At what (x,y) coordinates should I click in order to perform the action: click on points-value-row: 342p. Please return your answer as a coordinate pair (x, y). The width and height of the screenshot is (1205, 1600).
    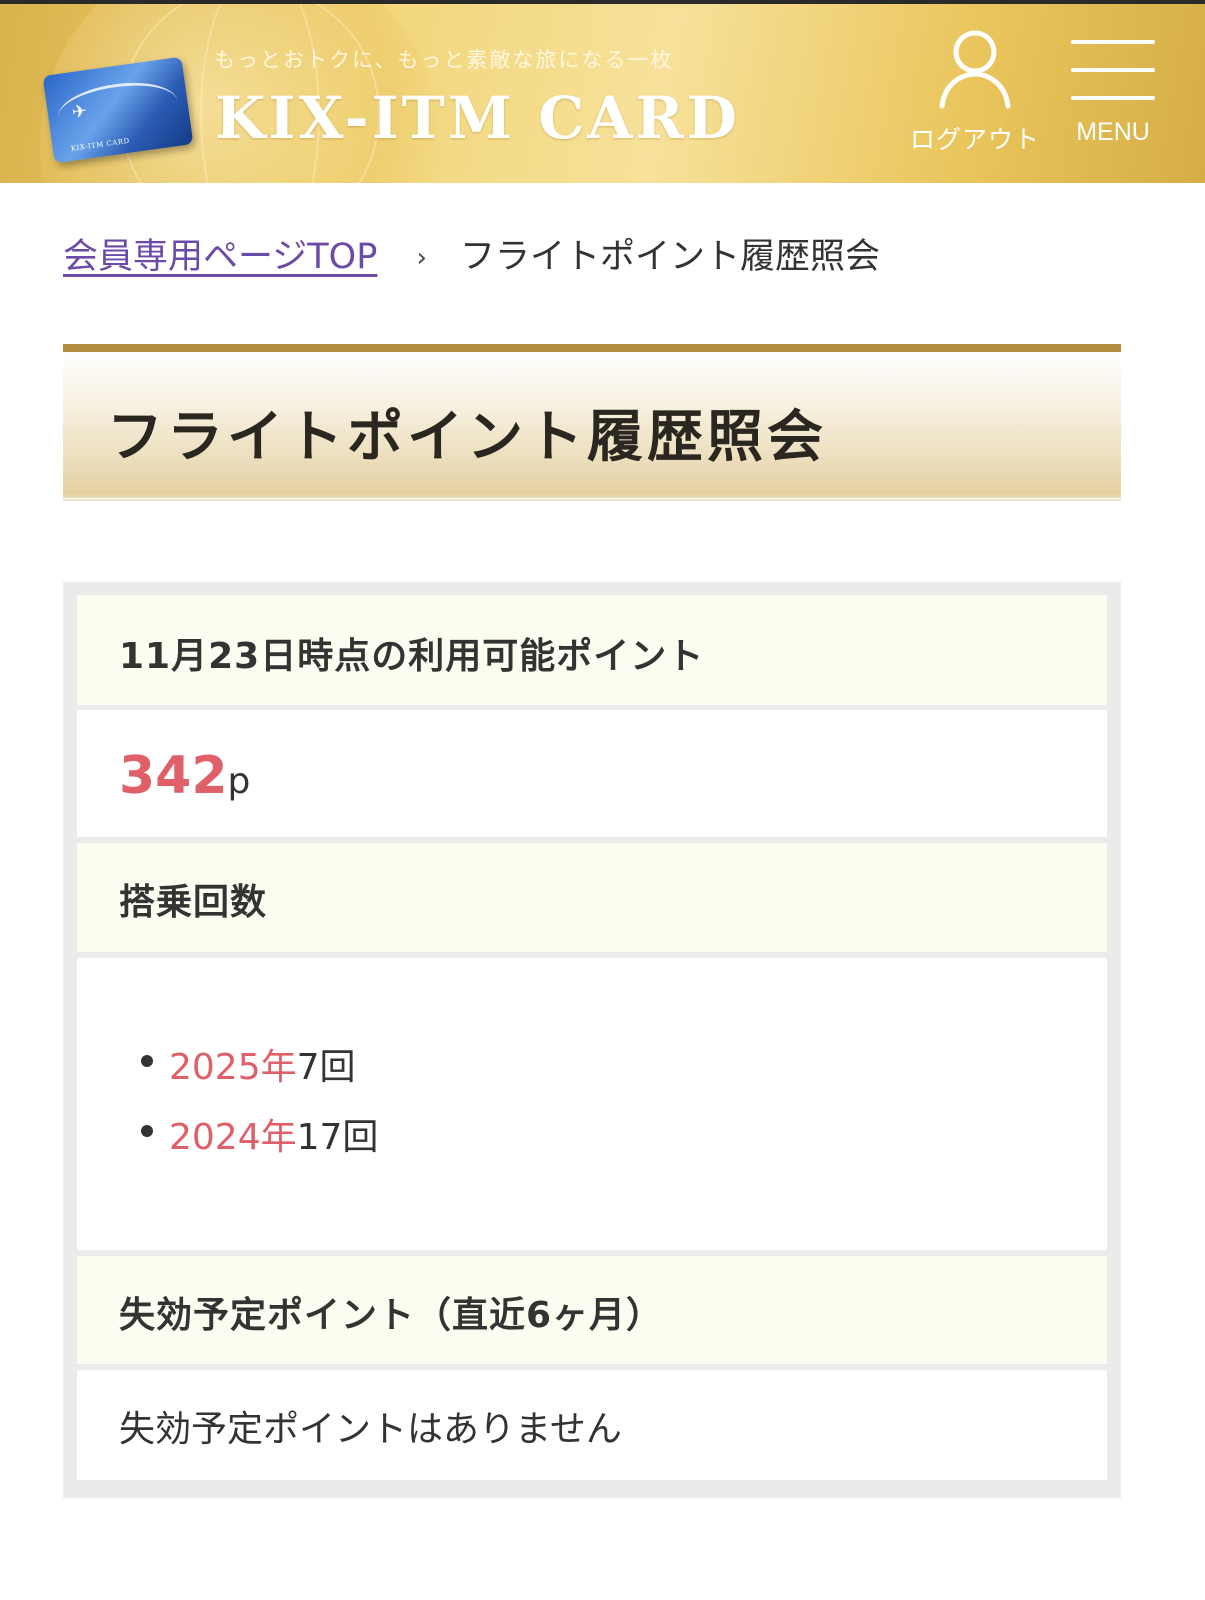
    Looking at the image, I should click on (592, 773).